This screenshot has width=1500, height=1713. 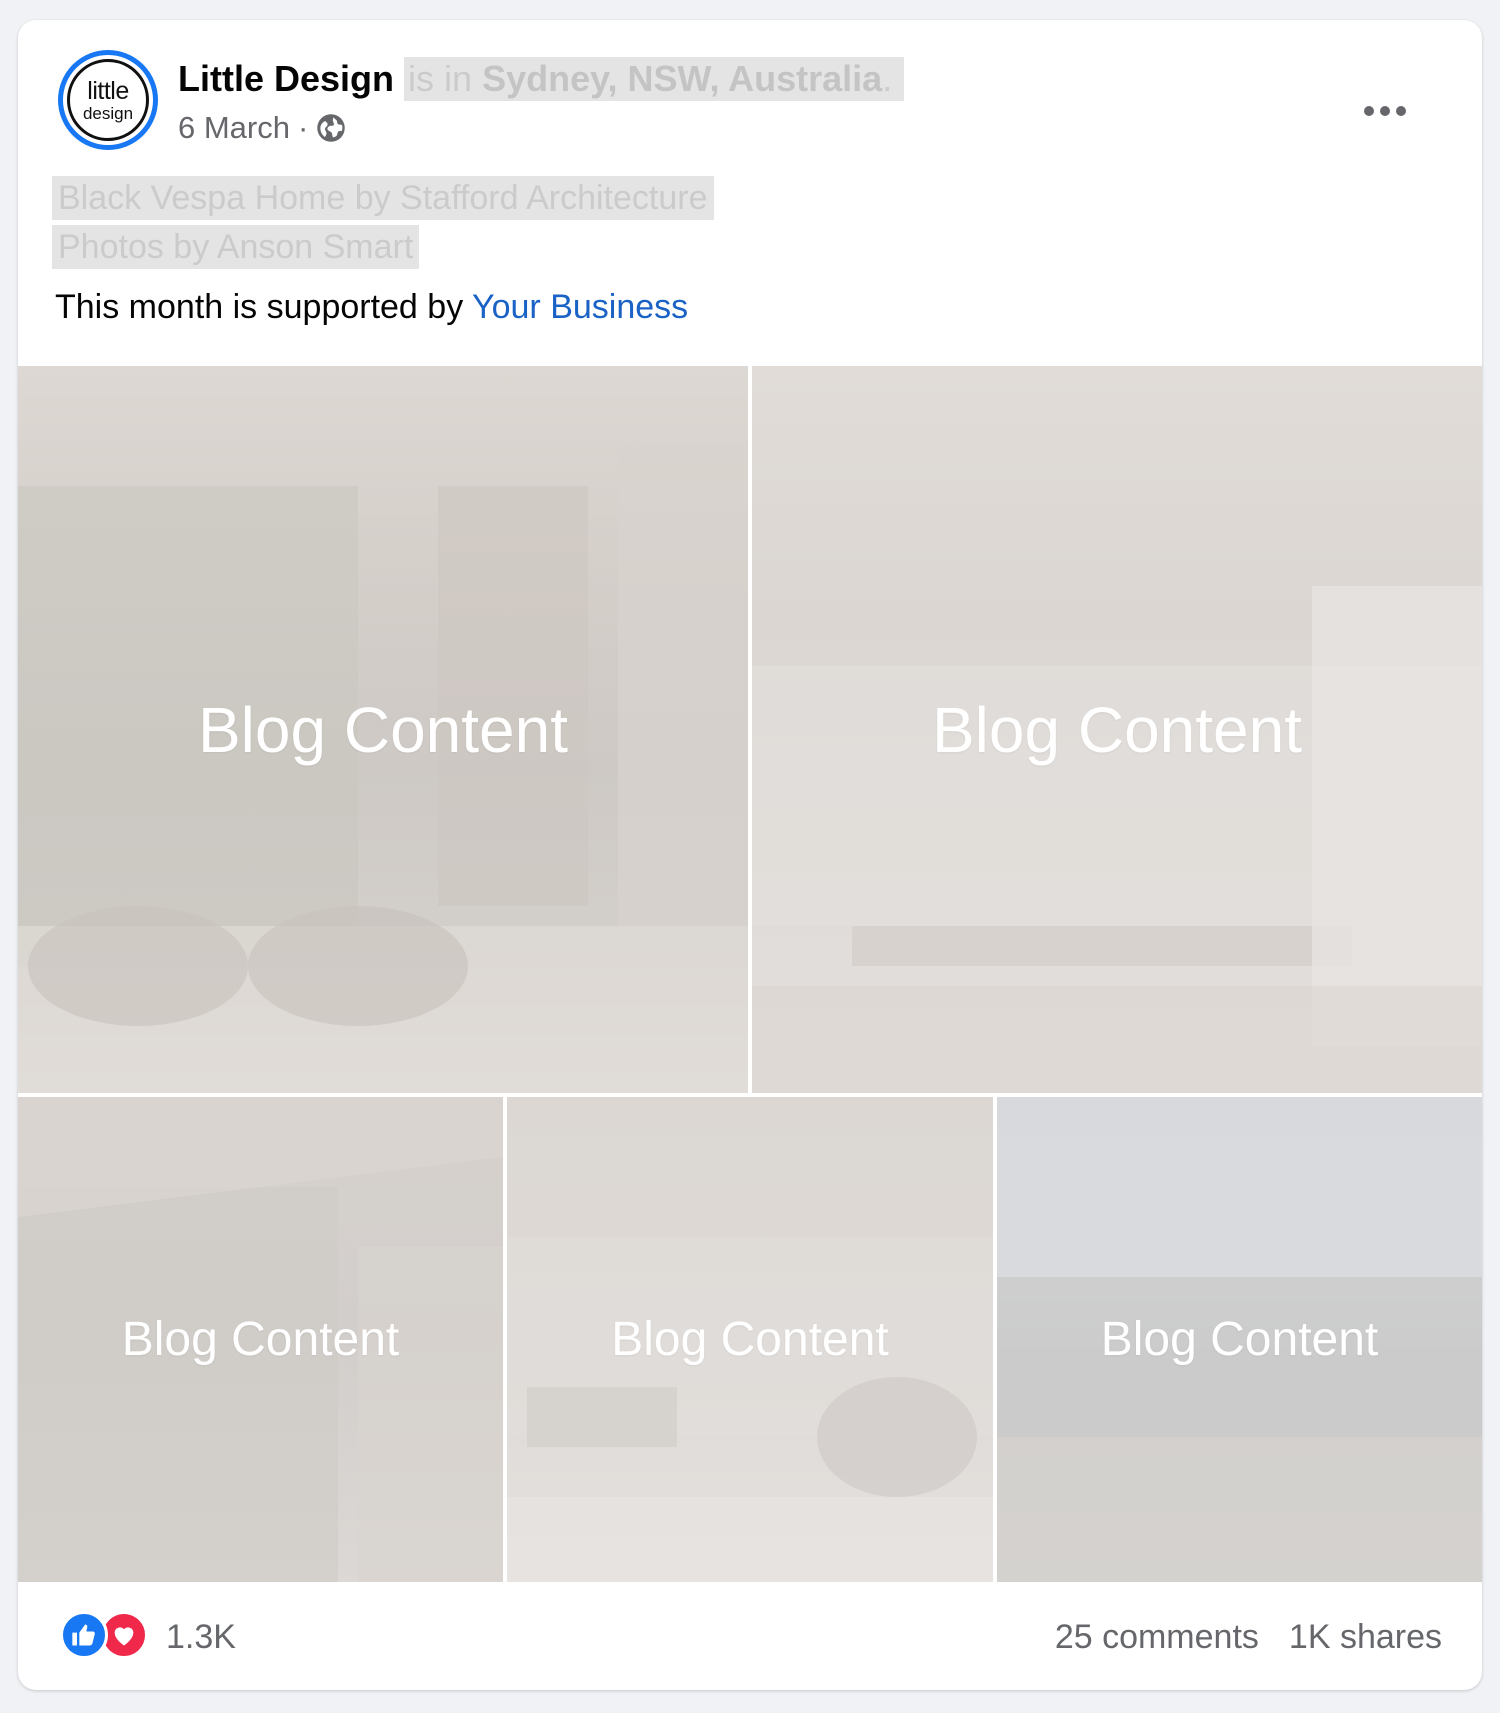 I want to click on comments-count: 25 comments, so click(x=1157, y=1637).